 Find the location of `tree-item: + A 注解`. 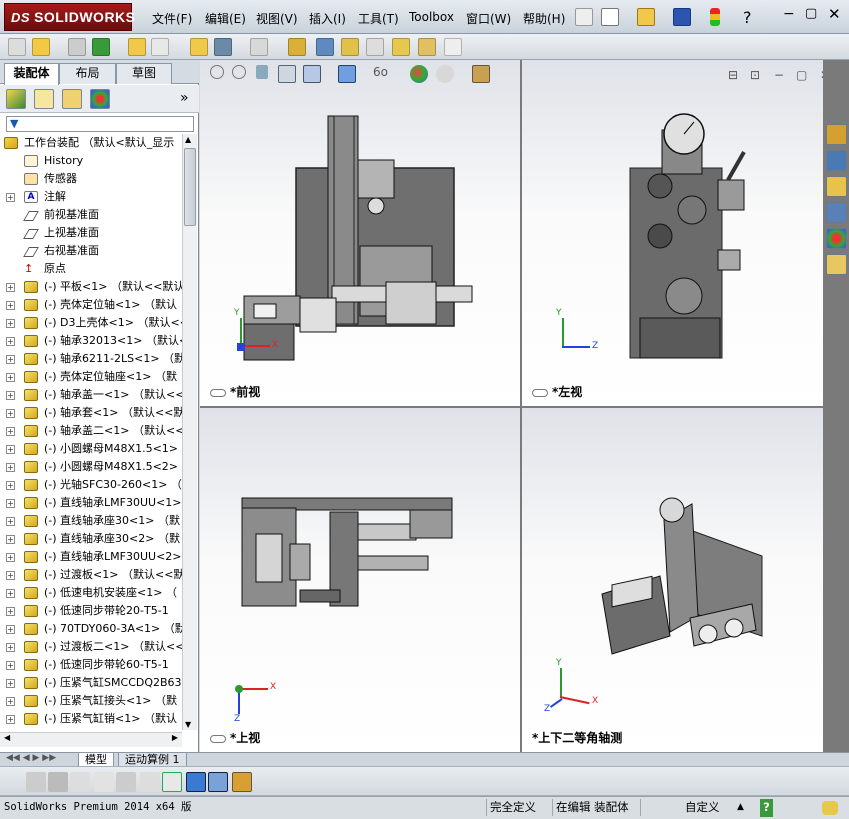

tree-item: + A 注解 is located at coordinates (91, 197).